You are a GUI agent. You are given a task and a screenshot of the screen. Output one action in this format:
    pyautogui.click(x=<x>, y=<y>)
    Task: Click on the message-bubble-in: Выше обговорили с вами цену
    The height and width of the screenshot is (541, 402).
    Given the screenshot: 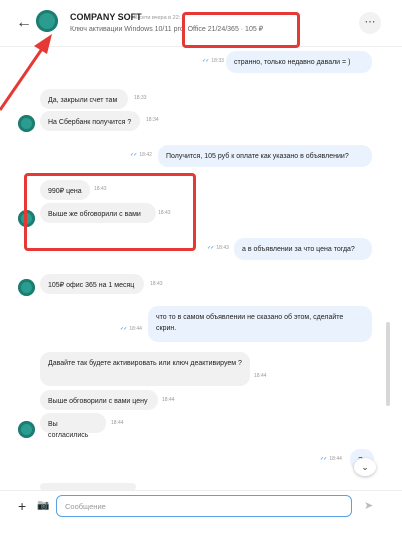 What is the action you would take?
    pyautogui.click(x=99, y=400)
    